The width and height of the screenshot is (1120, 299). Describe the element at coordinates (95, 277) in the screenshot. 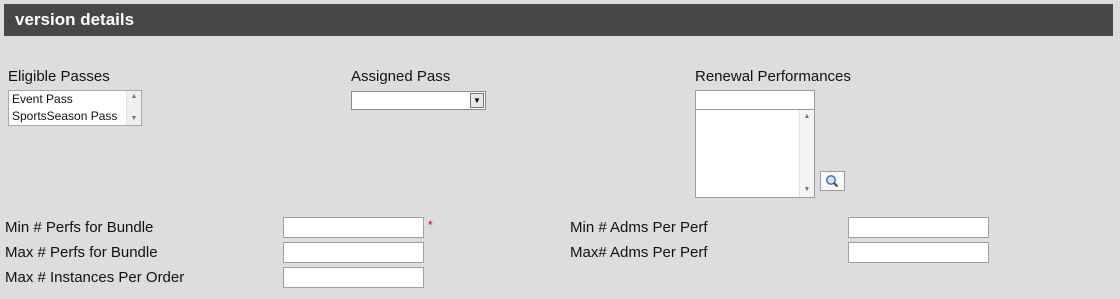

I see `max-instances-label: Max # Instances Per Order` at that location.